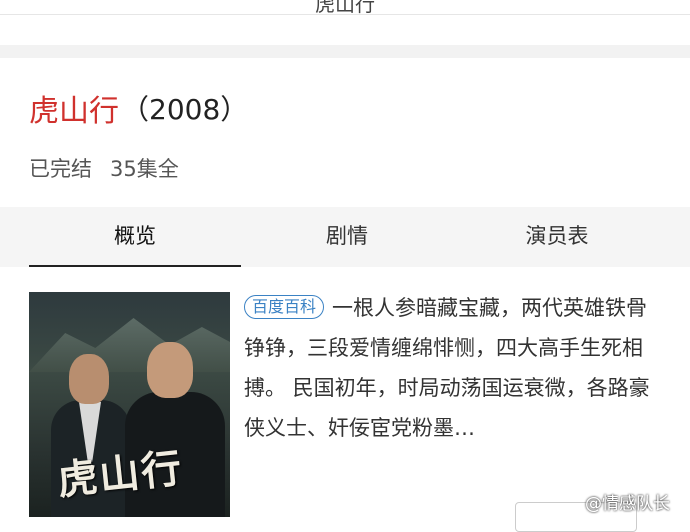 The image size is (690, 532). Describe the element at coordinates (144, 169) in the screenshot. I see `episode-count: 35集全` at that location.